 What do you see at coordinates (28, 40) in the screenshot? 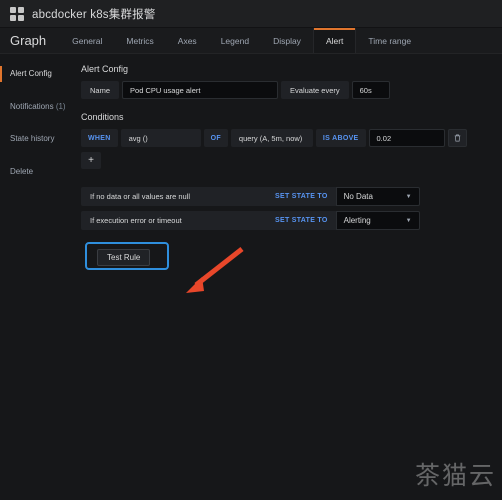
I see `panel-type-title: Graph` at bounding box center [28, 40].